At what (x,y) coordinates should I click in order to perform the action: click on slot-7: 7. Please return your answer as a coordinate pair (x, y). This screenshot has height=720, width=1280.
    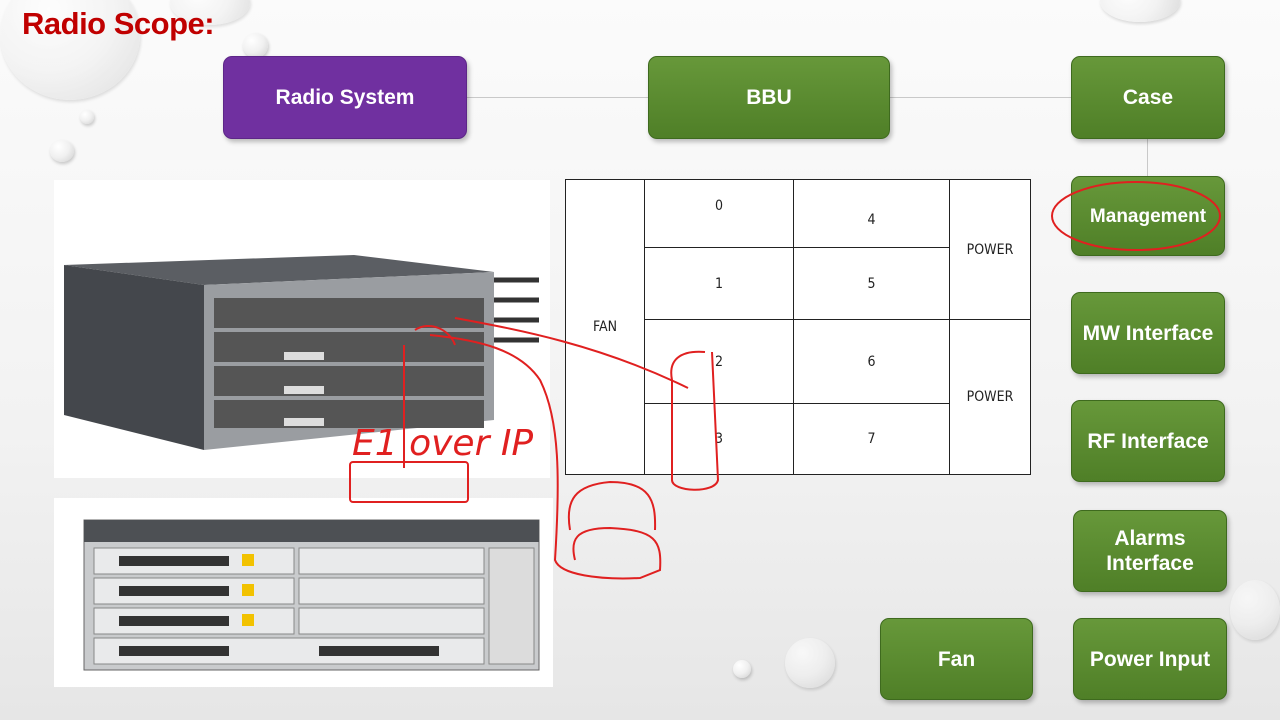
    Looking at the image, I should click on (871, 439).